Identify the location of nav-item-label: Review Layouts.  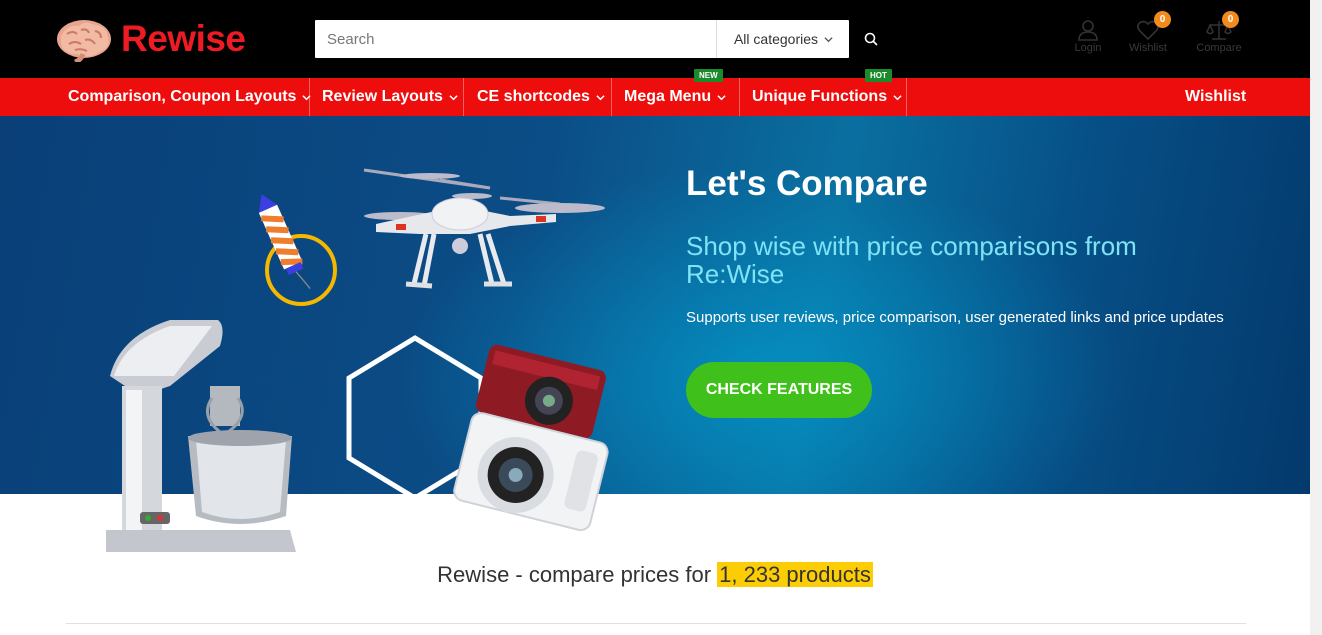
(382, 96).